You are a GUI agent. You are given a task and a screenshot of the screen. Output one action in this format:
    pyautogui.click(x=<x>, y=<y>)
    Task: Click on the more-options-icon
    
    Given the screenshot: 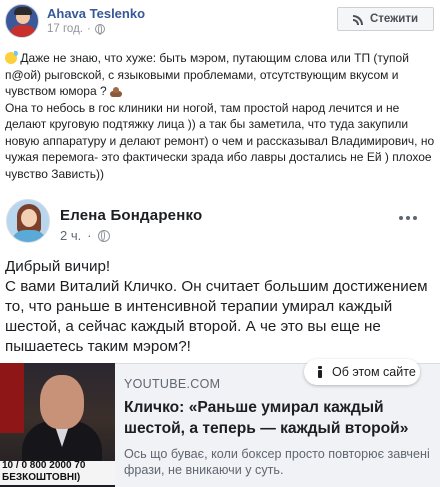 What is the action you would take?
    pyautogui.click(x=408, y=218)
    